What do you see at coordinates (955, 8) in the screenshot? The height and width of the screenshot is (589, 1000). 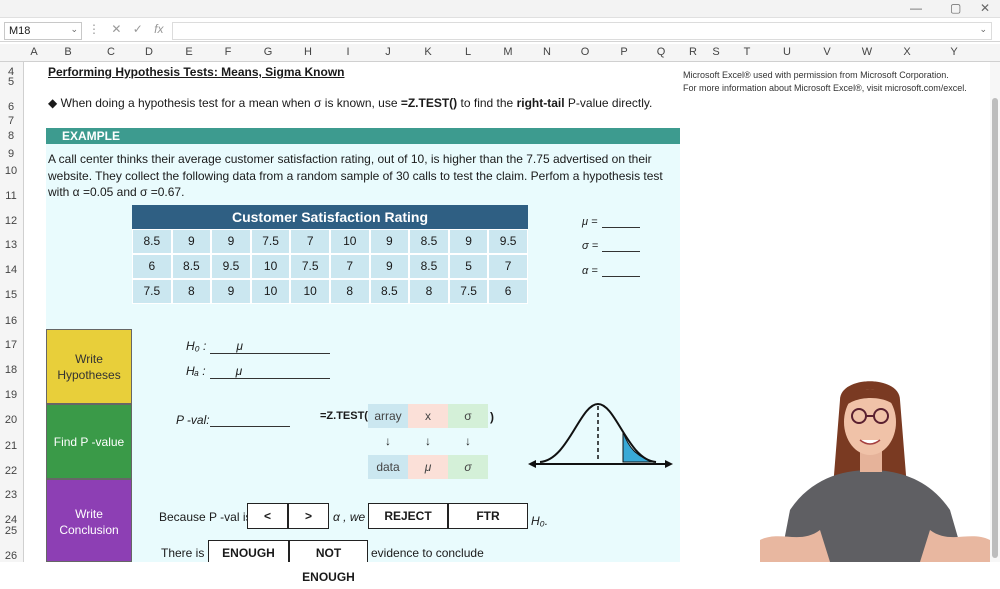 I see `restore-icon: ▢` at bounding box center [955, 8].